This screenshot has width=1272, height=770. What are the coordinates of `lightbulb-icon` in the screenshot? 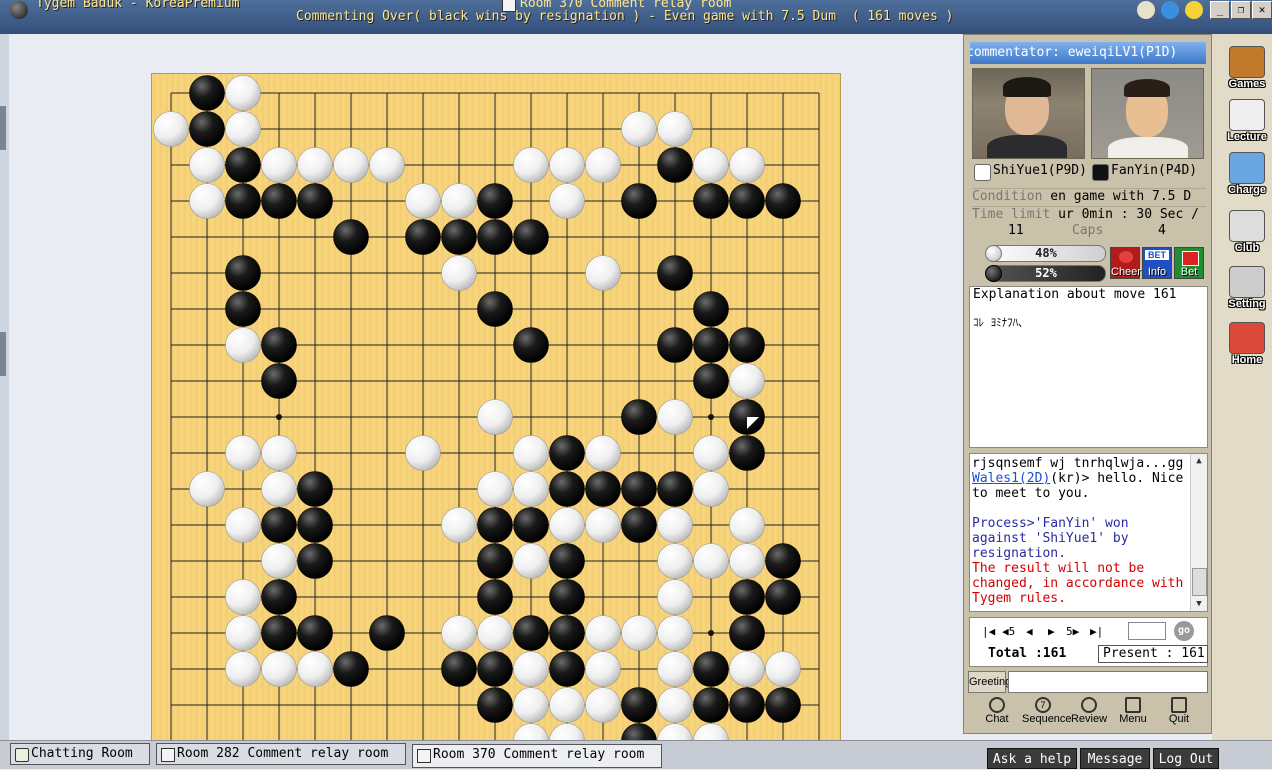 It's located at (1194, 10).